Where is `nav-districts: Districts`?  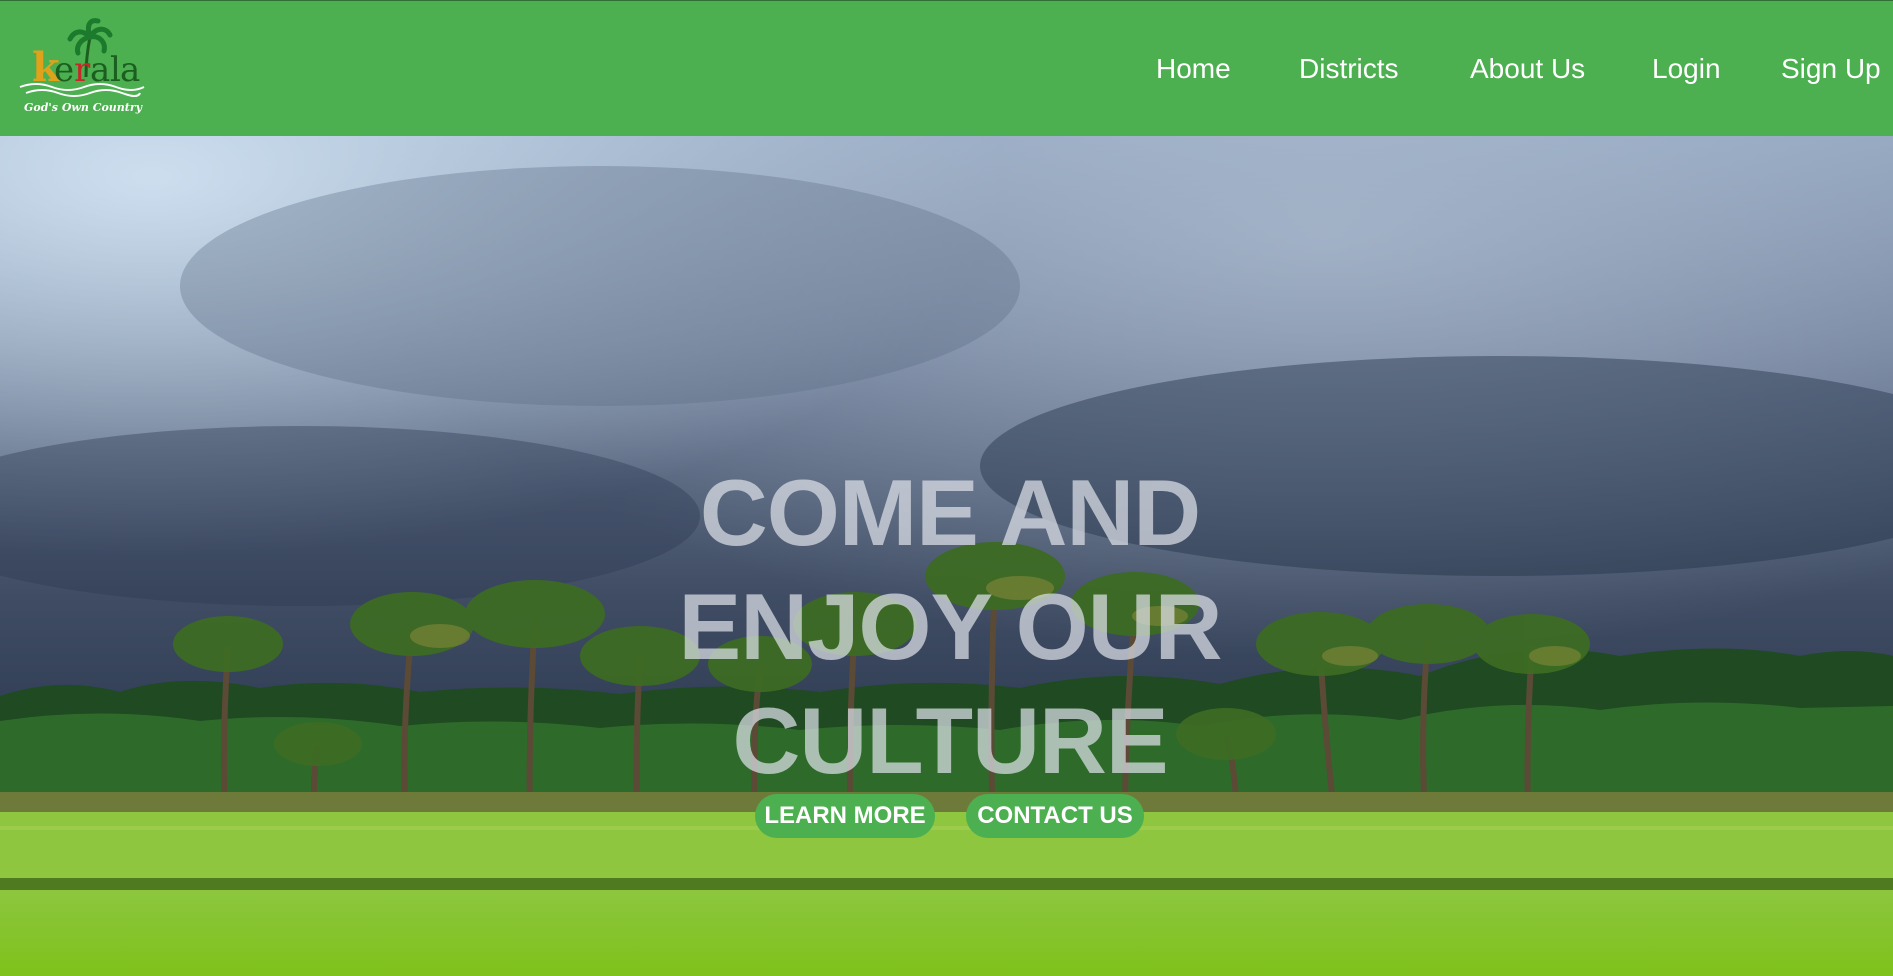
nav-districts: Districts is located at coordinates (1349, 69).